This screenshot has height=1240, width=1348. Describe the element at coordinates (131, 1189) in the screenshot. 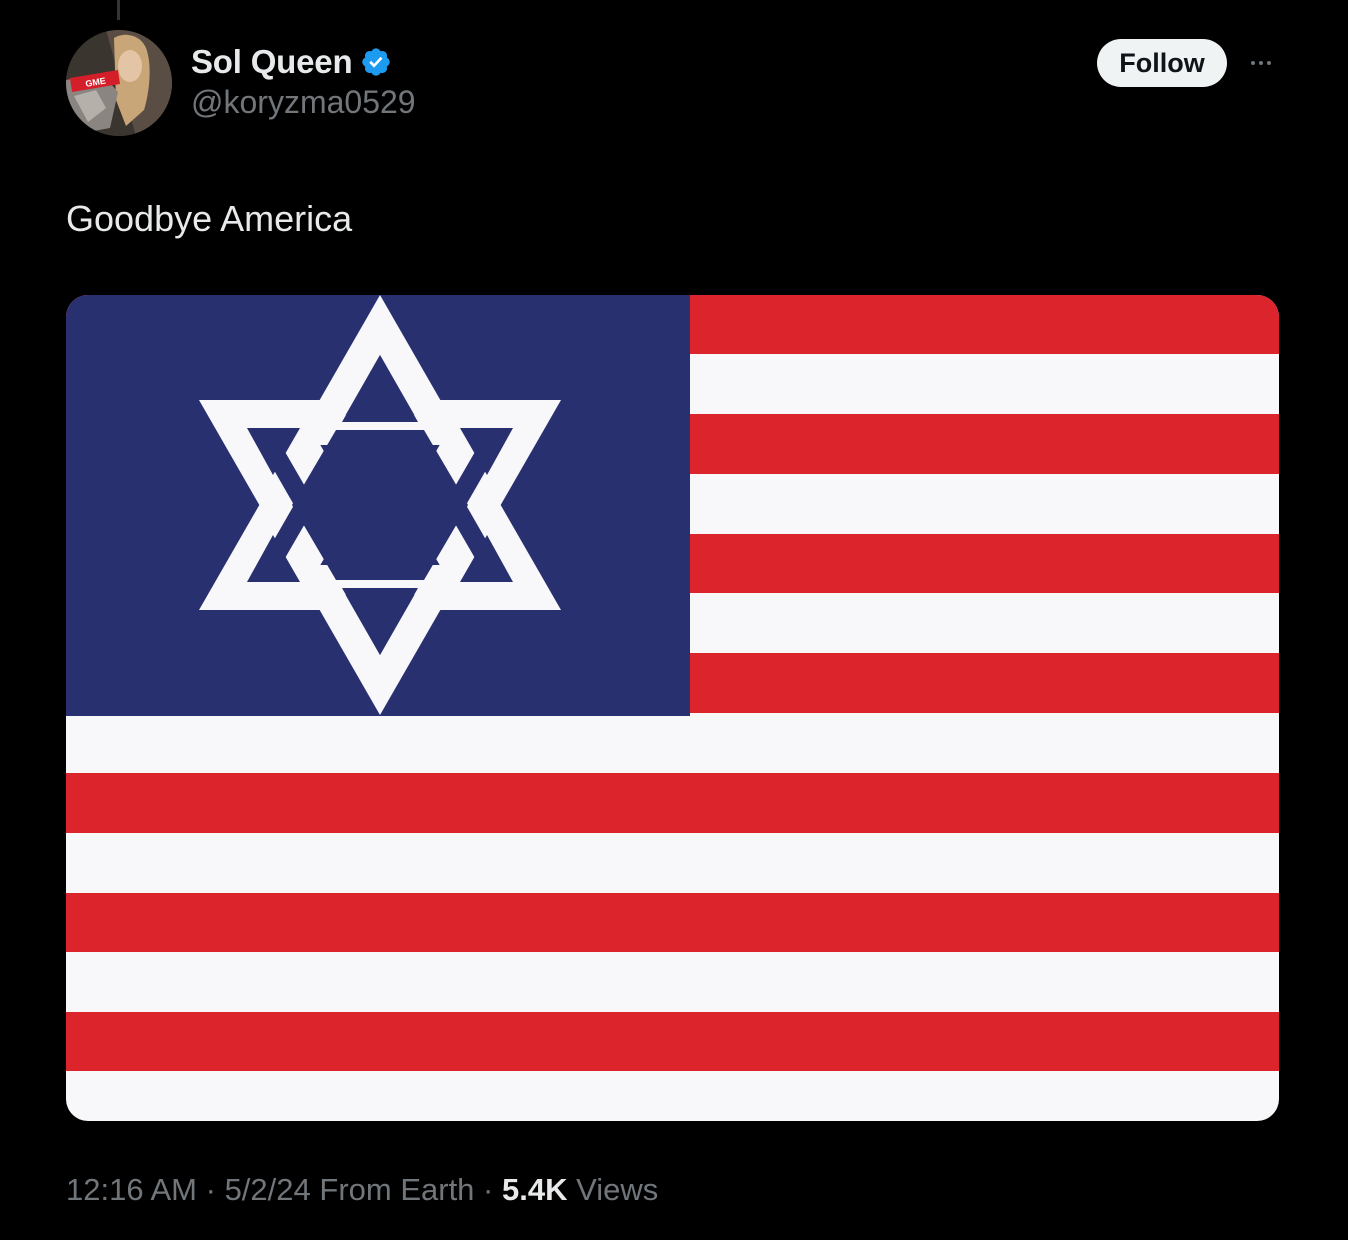

I see `tweet-time: 12:16 AM` at that location.